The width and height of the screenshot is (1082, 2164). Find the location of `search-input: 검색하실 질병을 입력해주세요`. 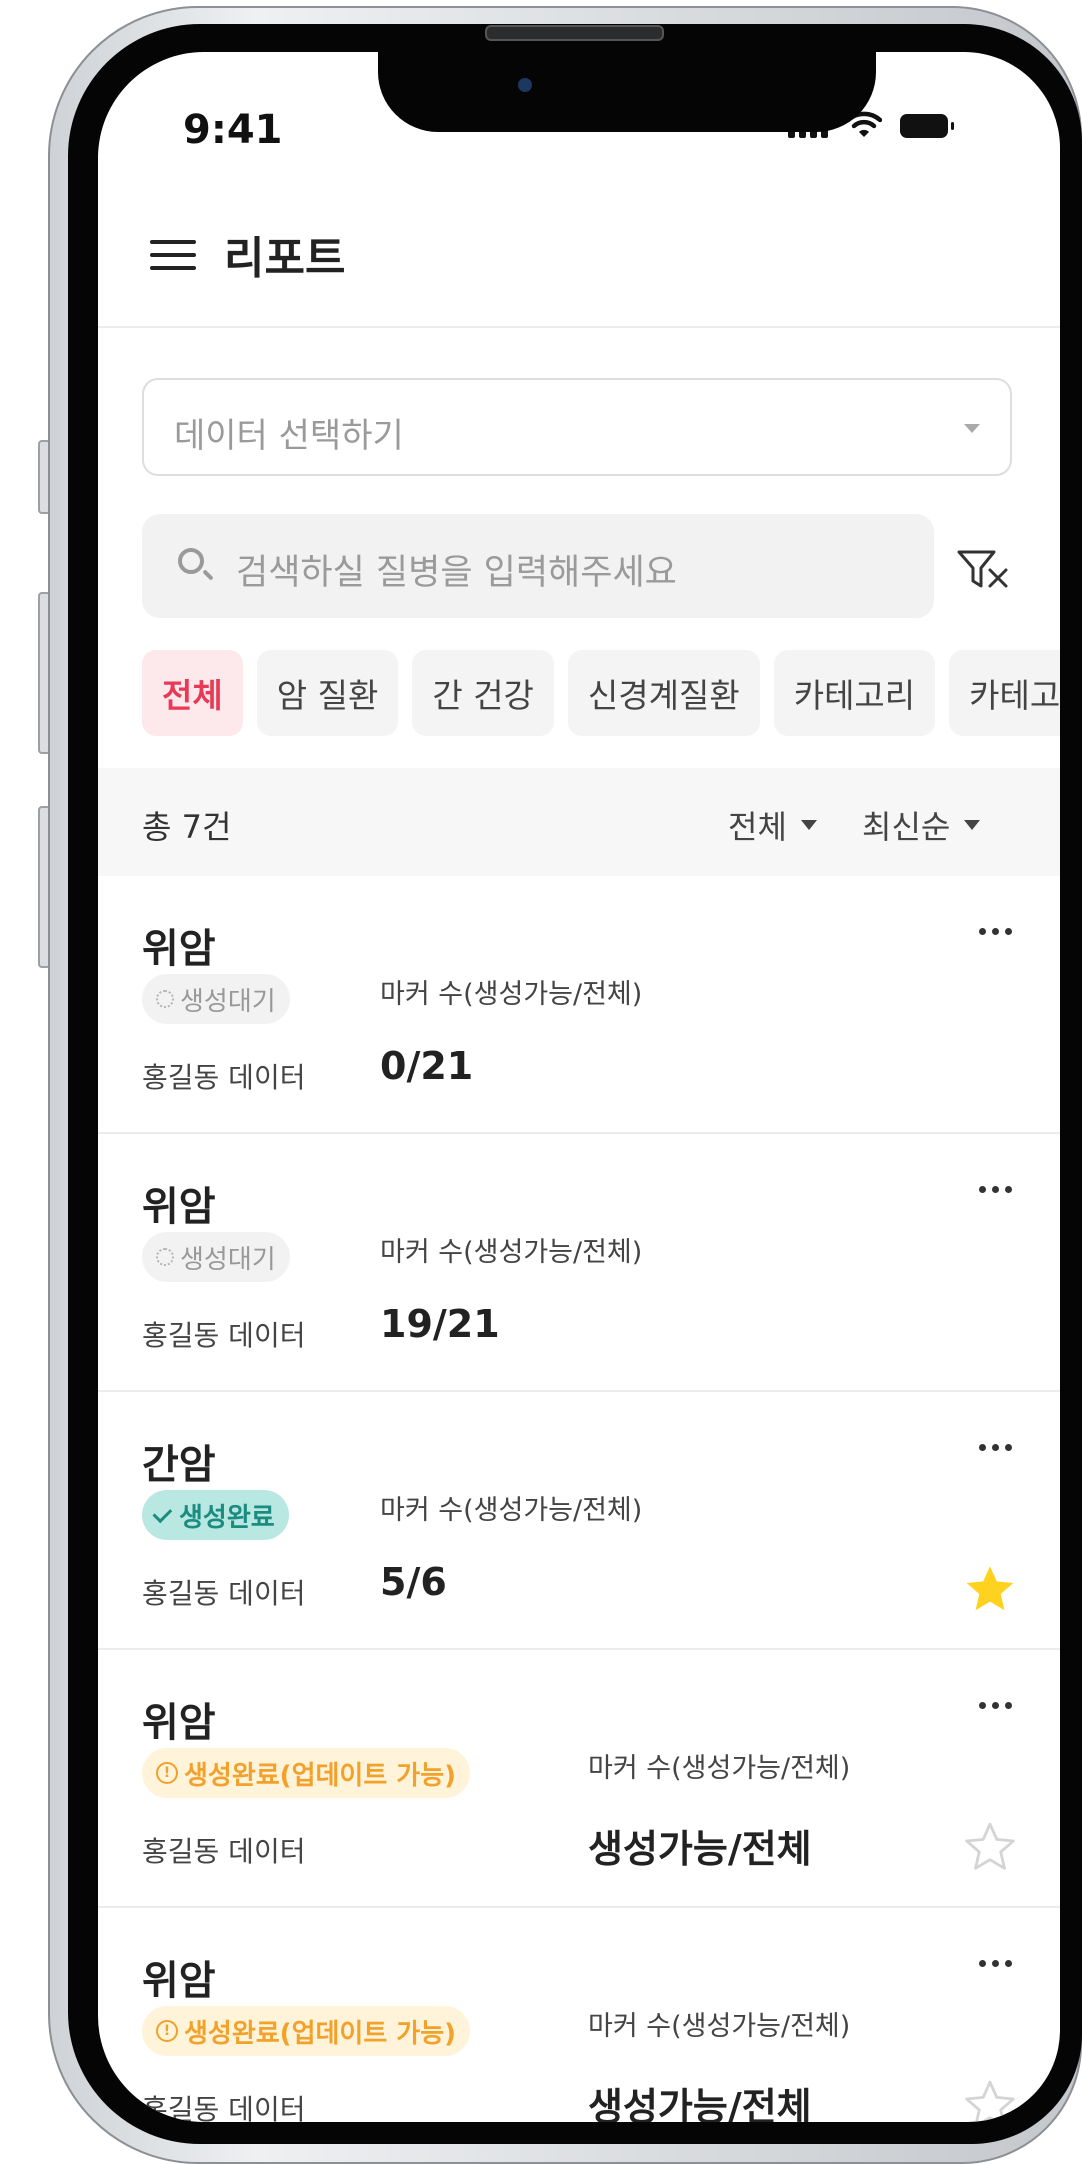

search-input: 검색하실 질병을 입력해주세요 is located at coordinates (538, 566).